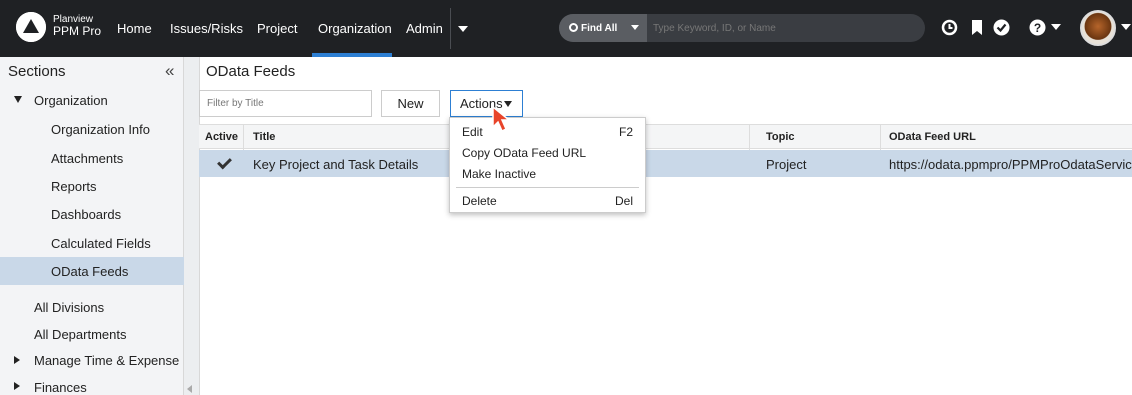  I want to click on sidebar-item-finances: Finances, so click(60, 387).